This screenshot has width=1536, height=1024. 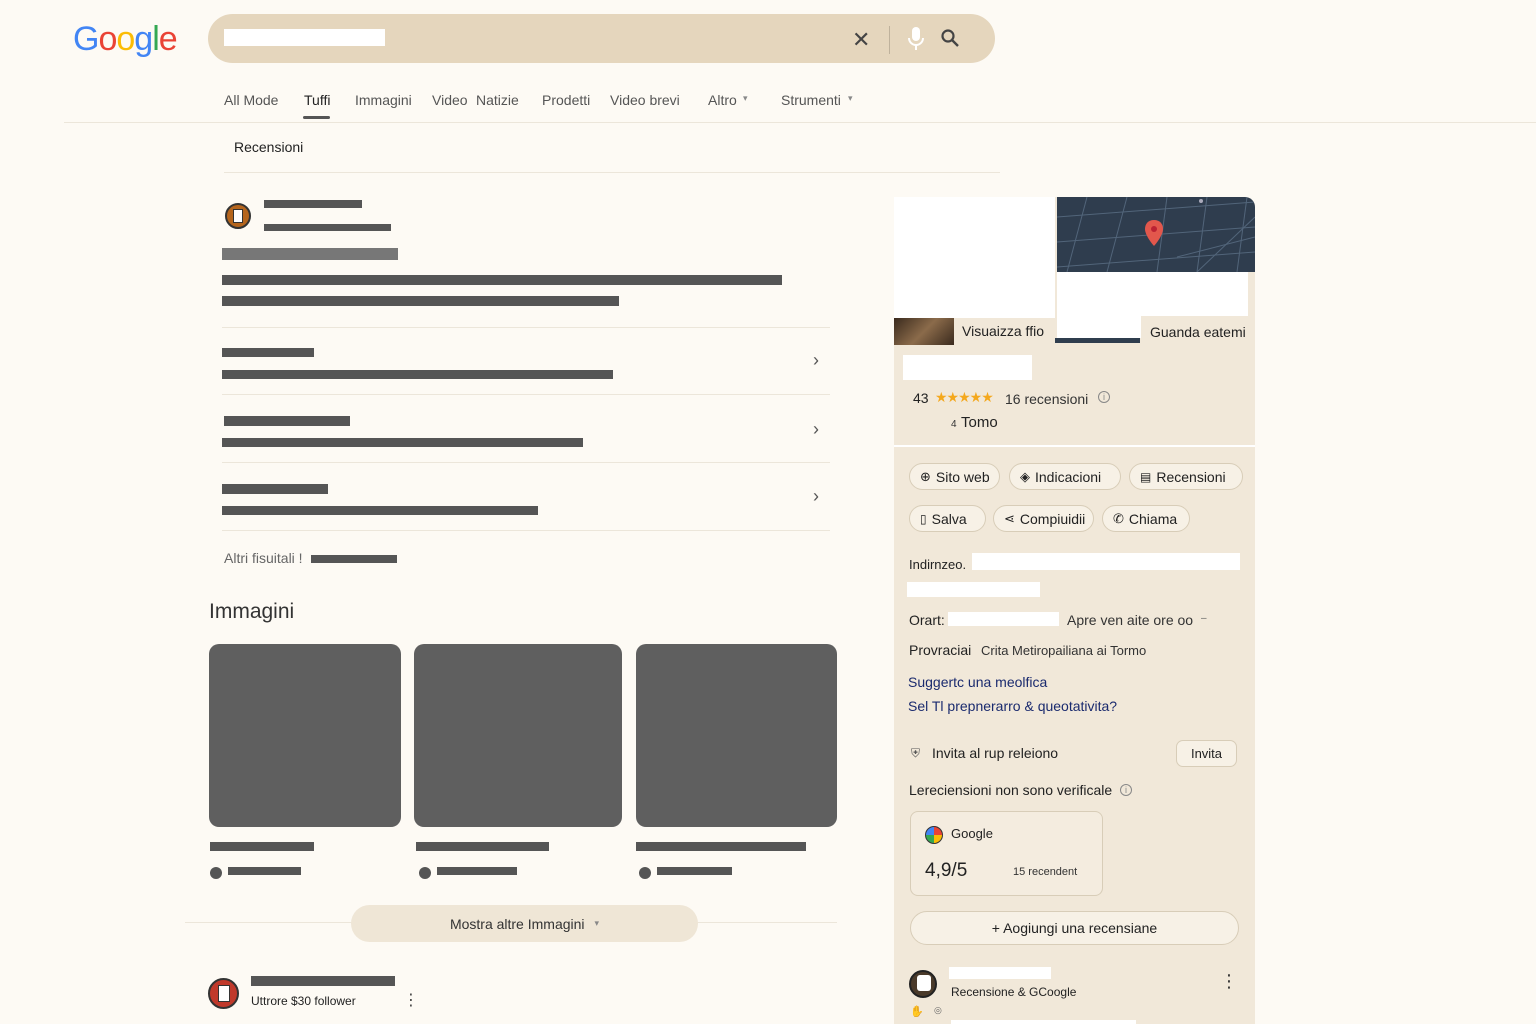 What do you see at coordinates (924, 331) in the screenshot?
I see `photo-thumbnail` at bounding box center [924, 331].